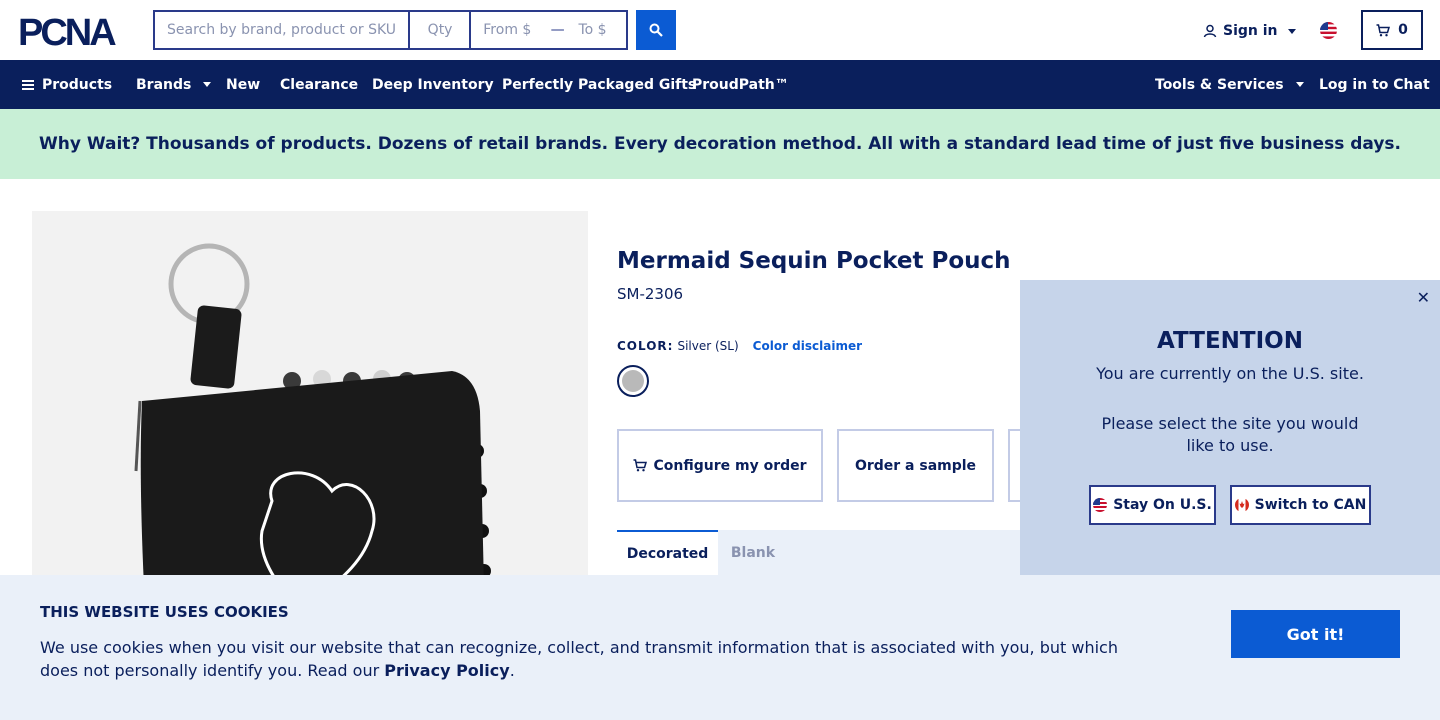  I want to click on tab-blank: Blank, so click(753, 552).